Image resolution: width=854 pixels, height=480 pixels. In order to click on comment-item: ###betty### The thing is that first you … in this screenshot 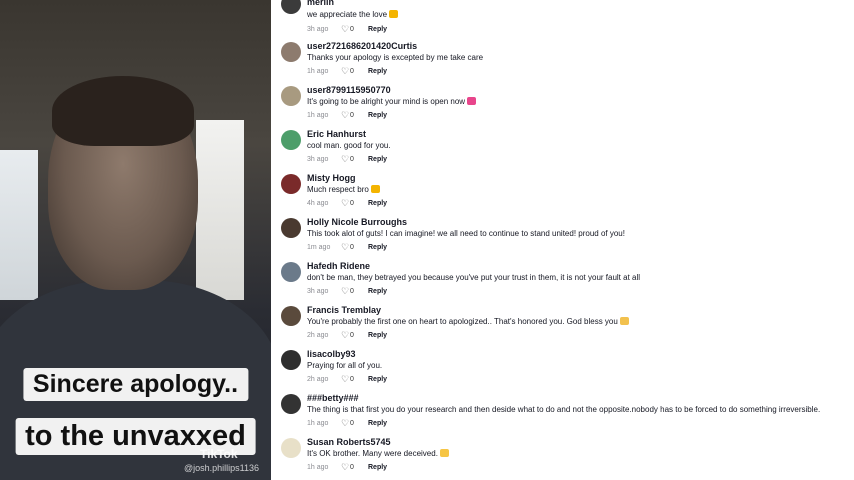, I will do `click(562, 415)`.